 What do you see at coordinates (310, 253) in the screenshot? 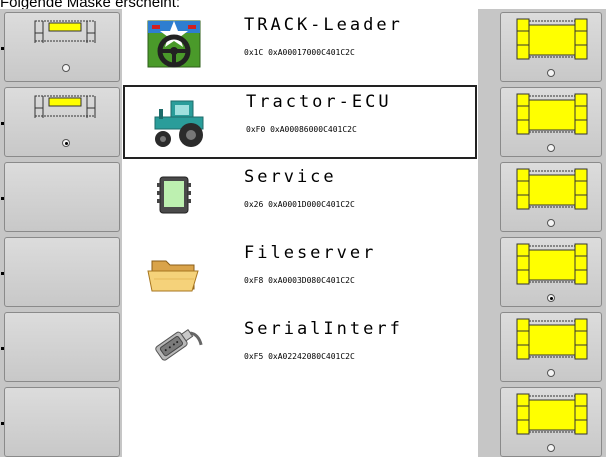
I see `device-title: Fileserver` at bounding box center [310, 253].